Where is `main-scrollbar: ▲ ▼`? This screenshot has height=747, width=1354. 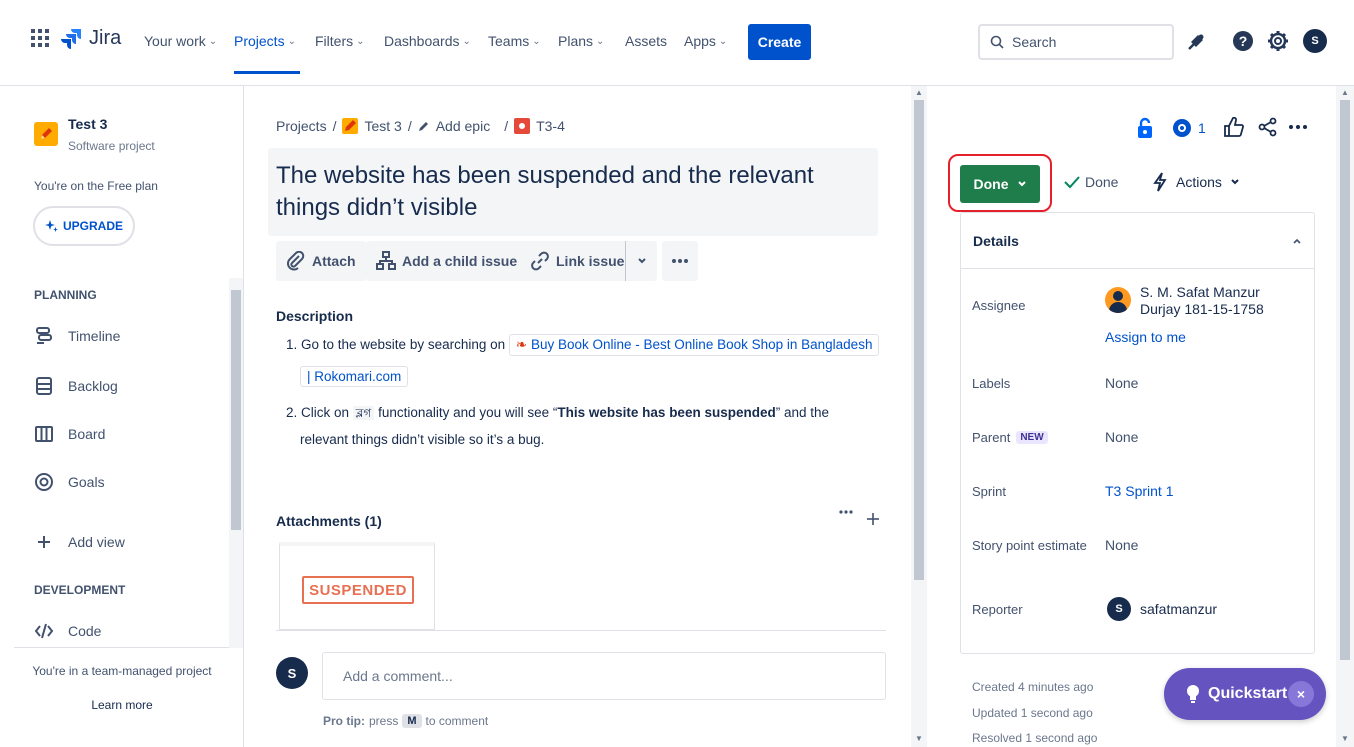 main-scrollbar: ▲ ▼ is located at coordinates (919, 416).